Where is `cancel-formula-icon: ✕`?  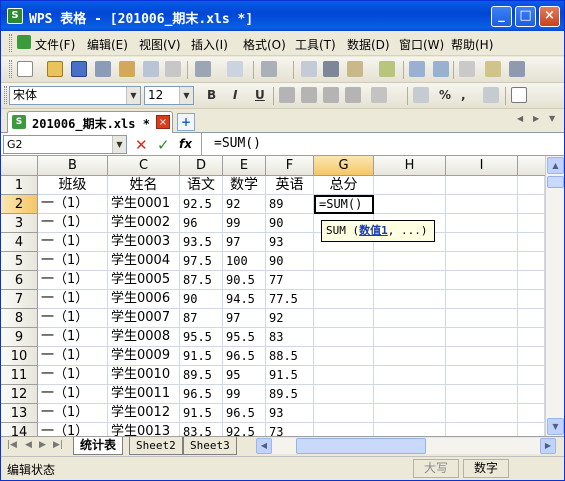 cancel-formula-icon: ✕ is located at coordinates (141, 145).